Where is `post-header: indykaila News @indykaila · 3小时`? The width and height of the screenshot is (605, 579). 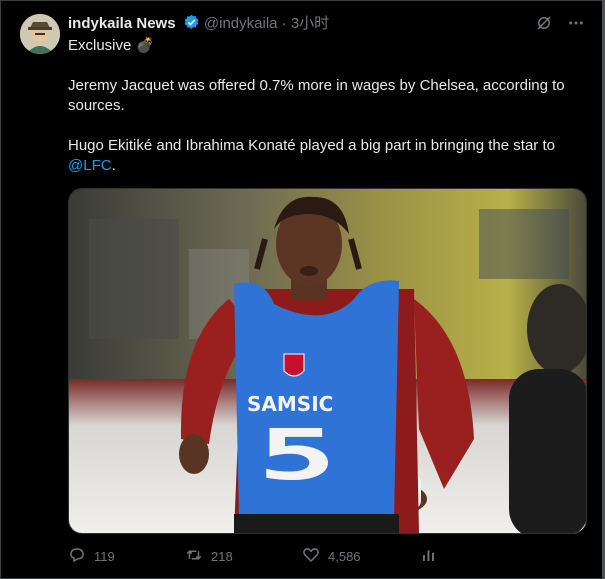
post-header: indykaila News @indykaila · 3小时 is located at coordinates (198, 25).